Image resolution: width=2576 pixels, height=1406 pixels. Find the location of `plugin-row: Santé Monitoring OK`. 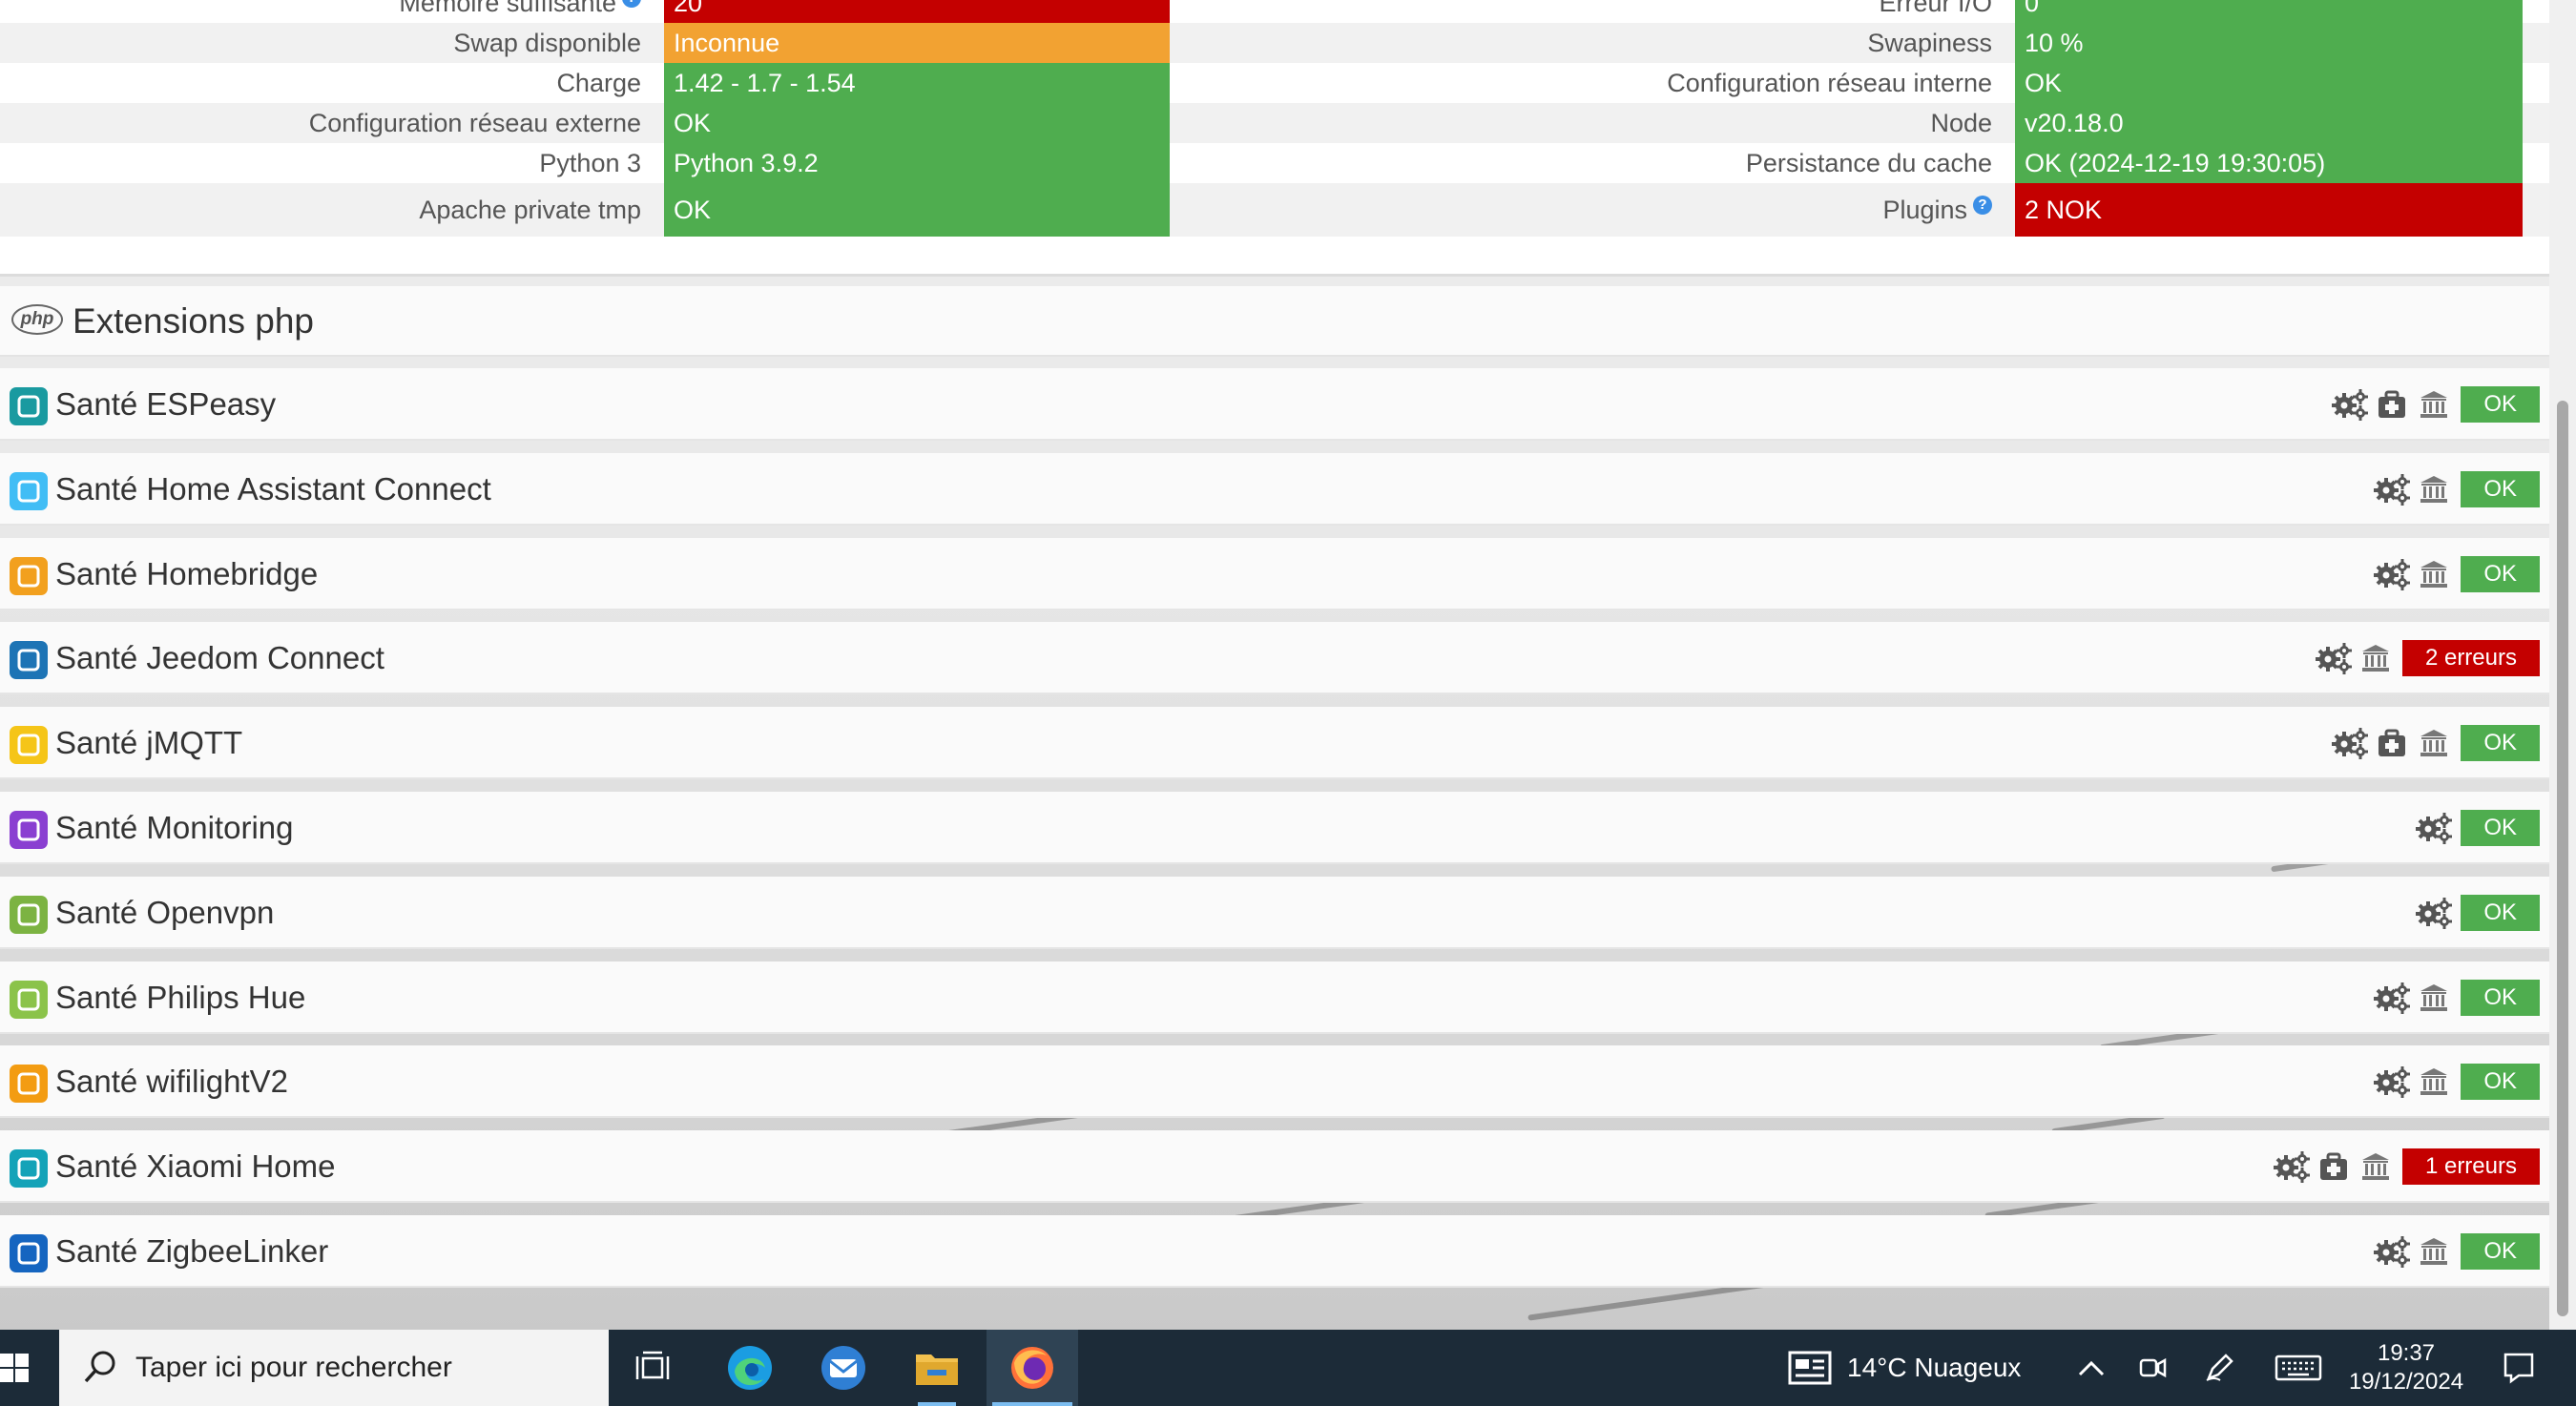

plugin-row: Santé Monitoring OK is located at coordinates (1274, 828).